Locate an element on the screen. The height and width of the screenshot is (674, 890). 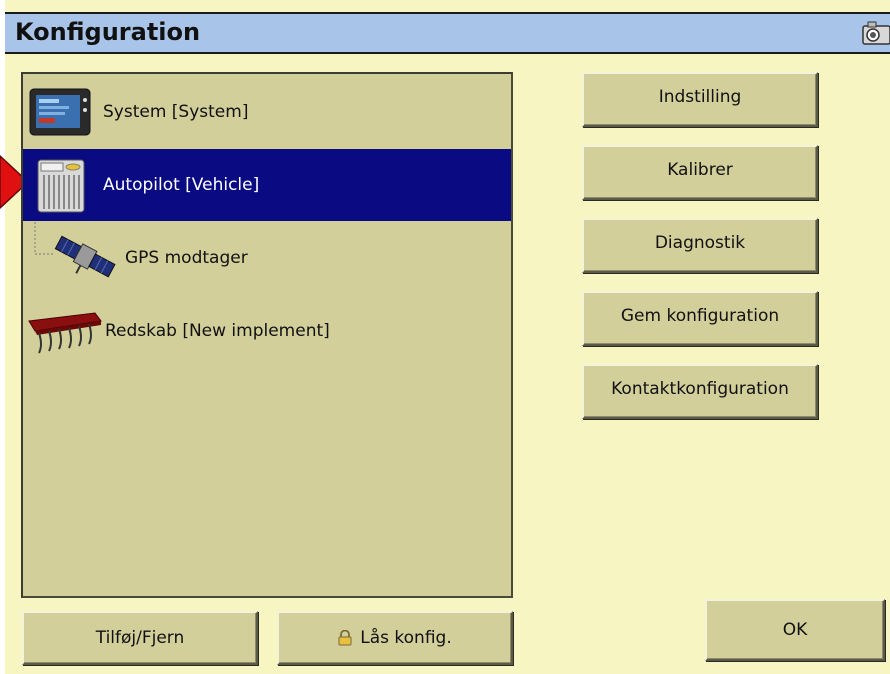
save-config-button: Gem konfiguration is located at coordinates (700, 318).